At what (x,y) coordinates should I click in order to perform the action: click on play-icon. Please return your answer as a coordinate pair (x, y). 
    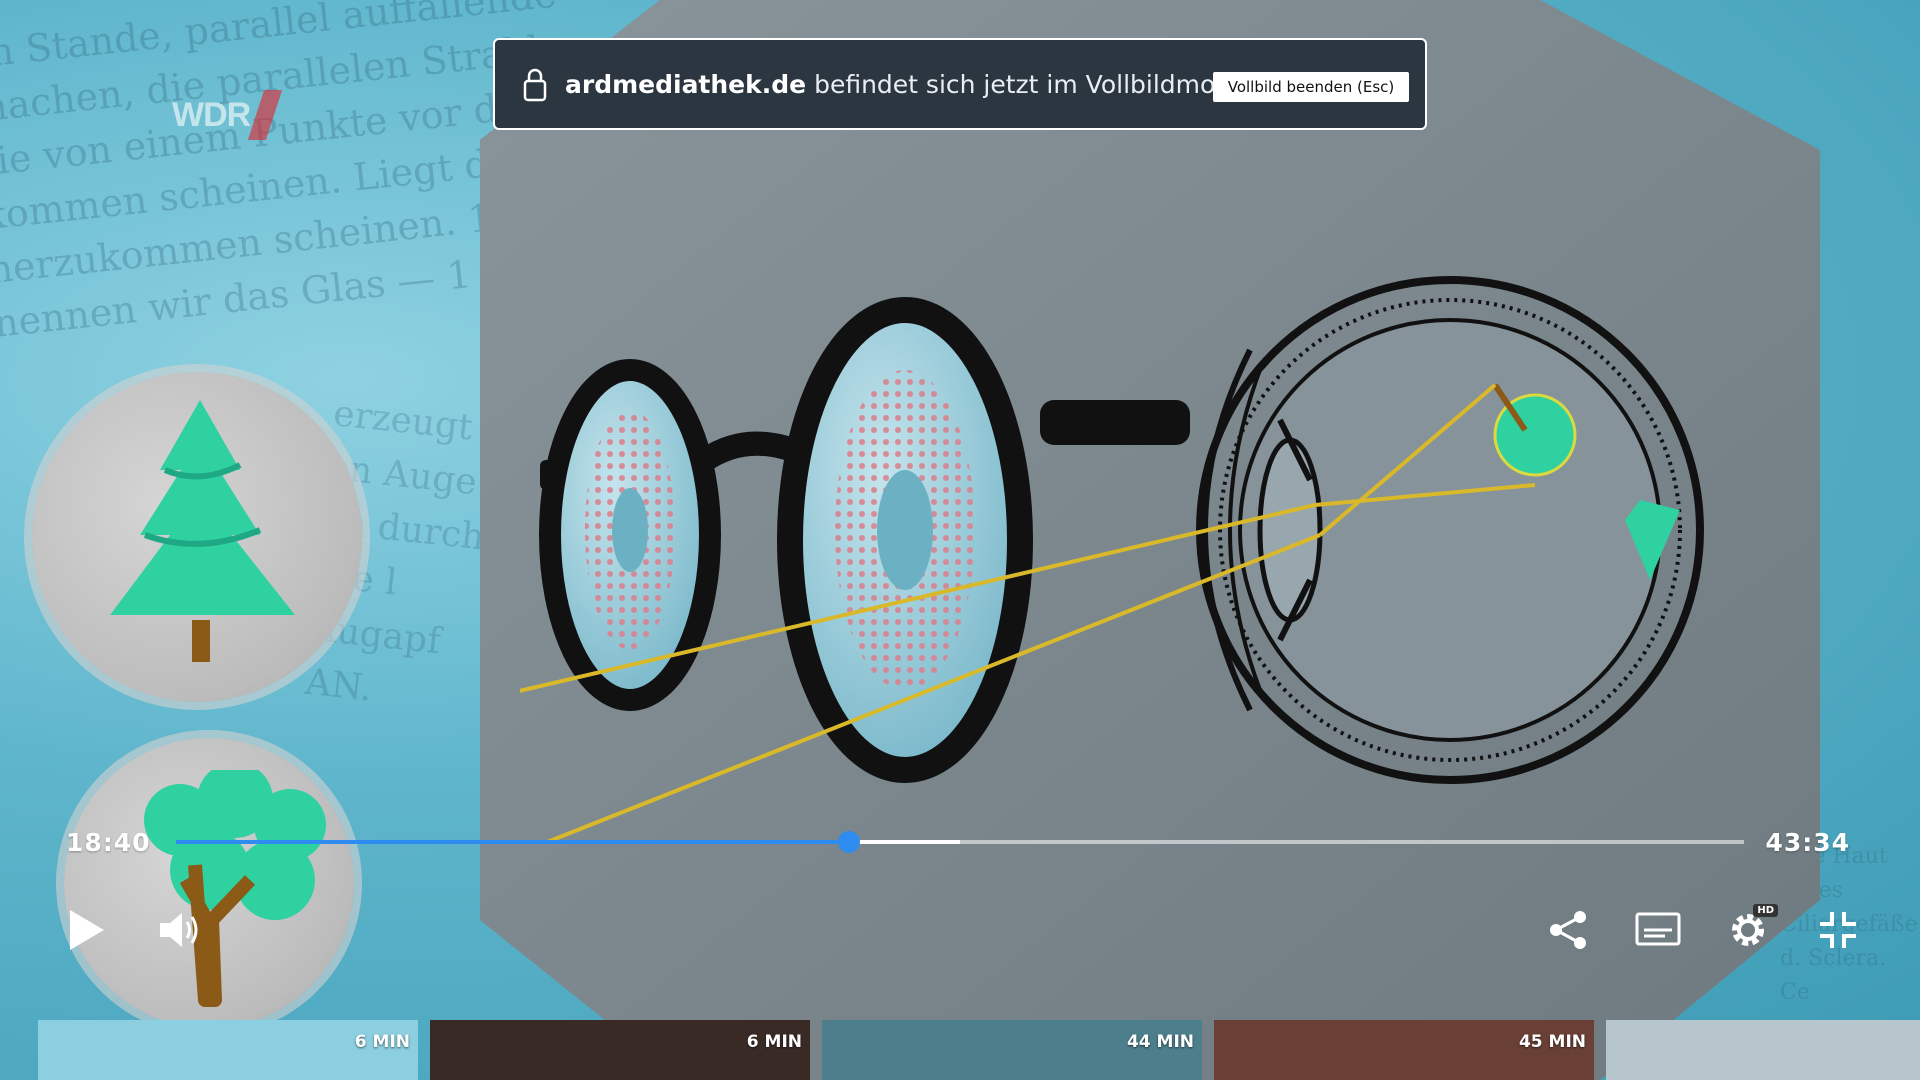
    Looking at the image, I should click on (87, 930).